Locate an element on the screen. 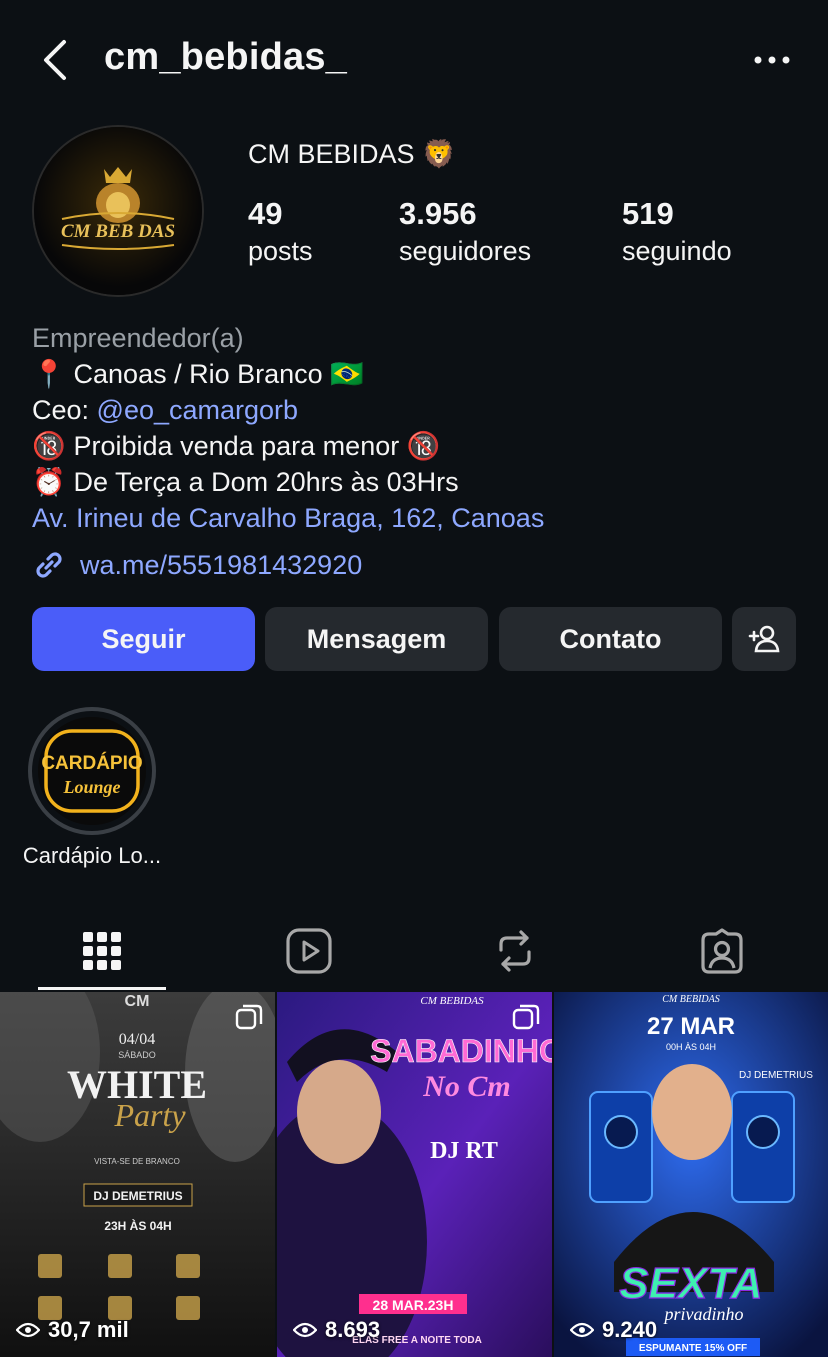 Image resolution: width=828 pixels, height=1357 pixels. svg-text: ESPUMANTE 15% OFF is located at coordinates (693, 1348).